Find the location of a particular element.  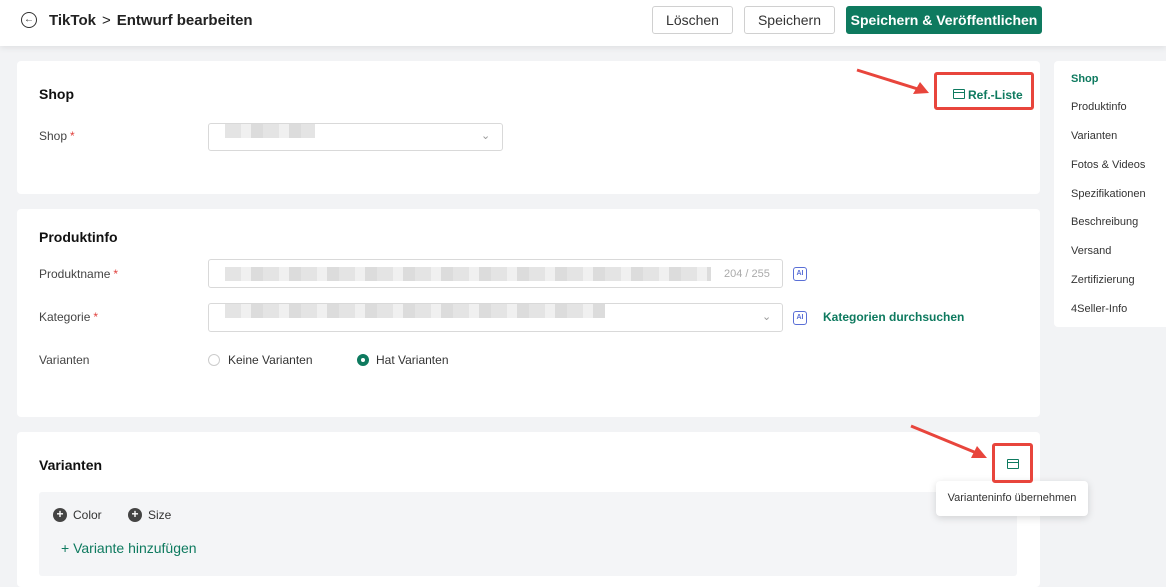

nav-item-description: Beschreibung is located at coordinates (1104, 222).